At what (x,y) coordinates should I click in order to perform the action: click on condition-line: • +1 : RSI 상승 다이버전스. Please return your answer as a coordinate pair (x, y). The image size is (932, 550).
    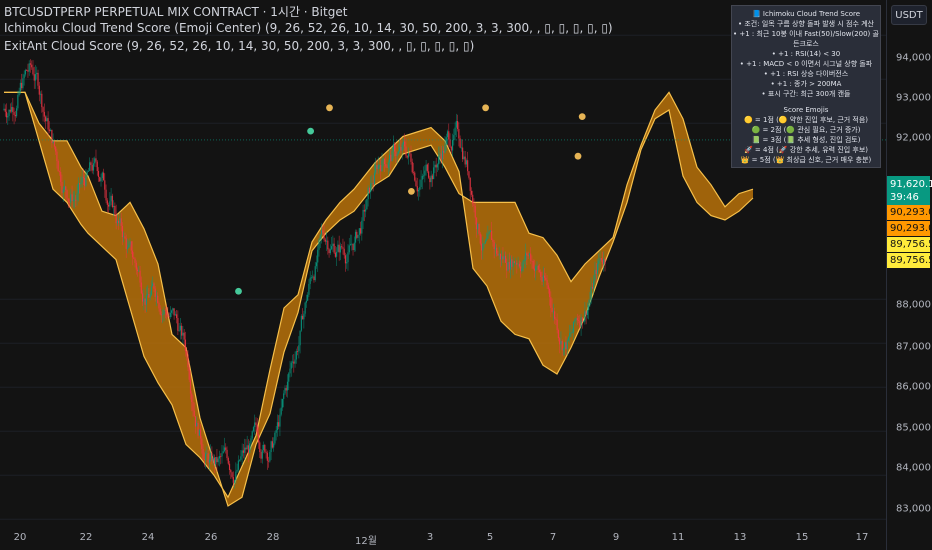
    Looking at the image, I should click on (806, 74).